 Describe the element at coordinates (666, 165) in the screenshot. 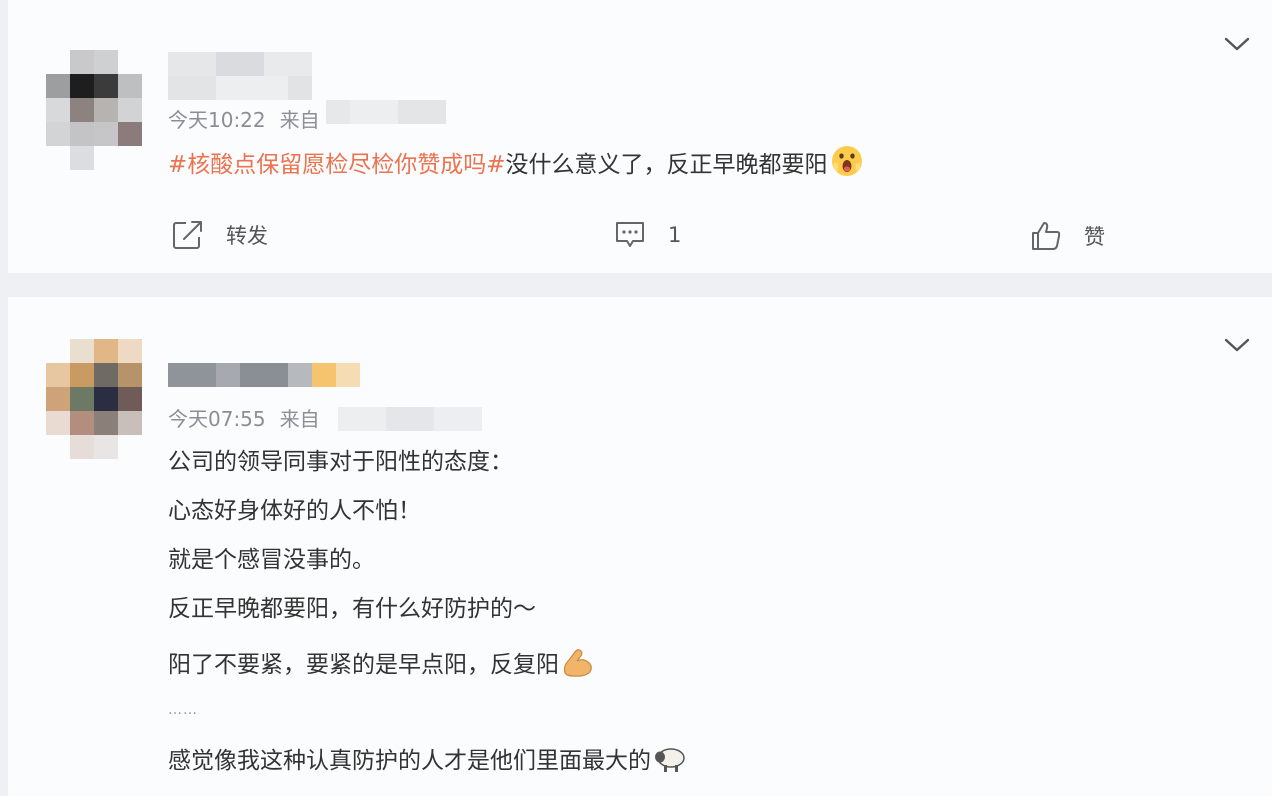

I see `post-body: 没什么意义了，反正早晚都要阳` at that location.